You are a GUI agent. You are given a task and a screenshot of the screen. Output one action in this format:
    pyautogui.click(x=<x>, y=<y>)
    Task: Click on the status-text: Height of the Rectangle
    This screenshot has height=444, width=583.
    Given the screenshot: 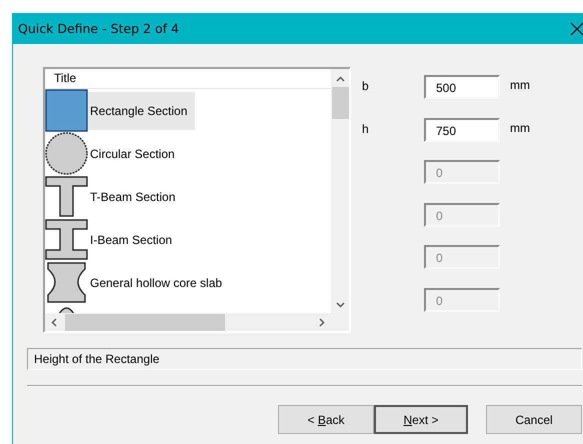 What is the action you would take?
    pyautogui.click(x=304, y=359)
    